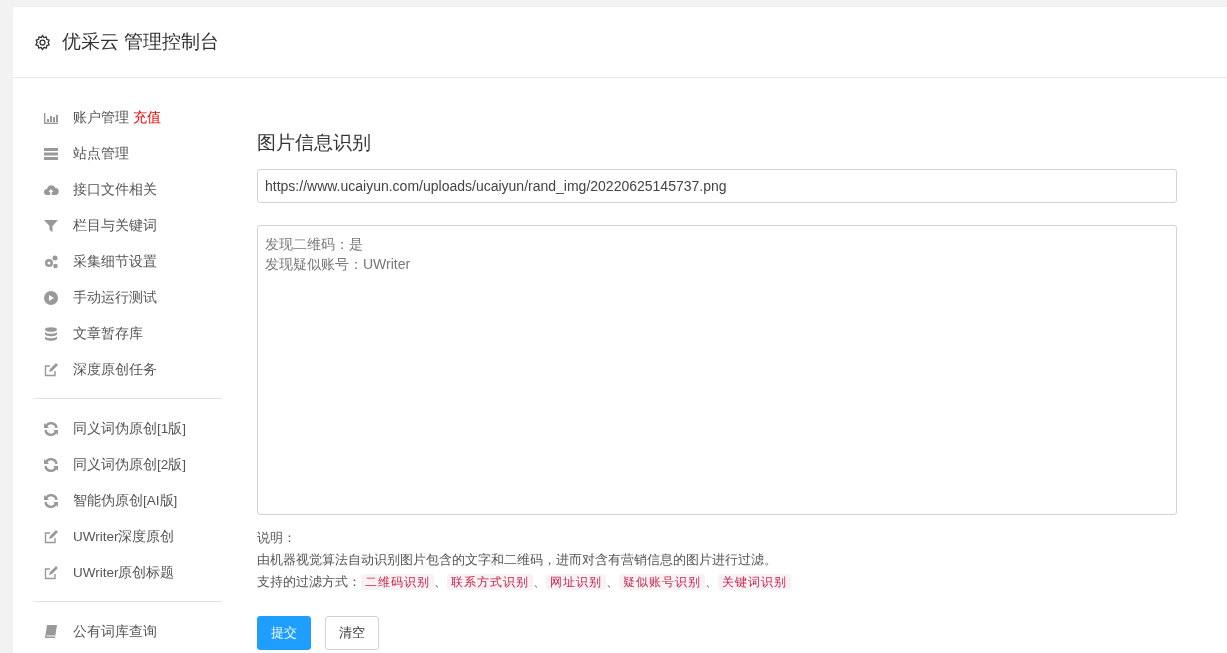 This screenshot has width=1227, height=653. I want to click on cloud-upload-icon, so click(51, 190).